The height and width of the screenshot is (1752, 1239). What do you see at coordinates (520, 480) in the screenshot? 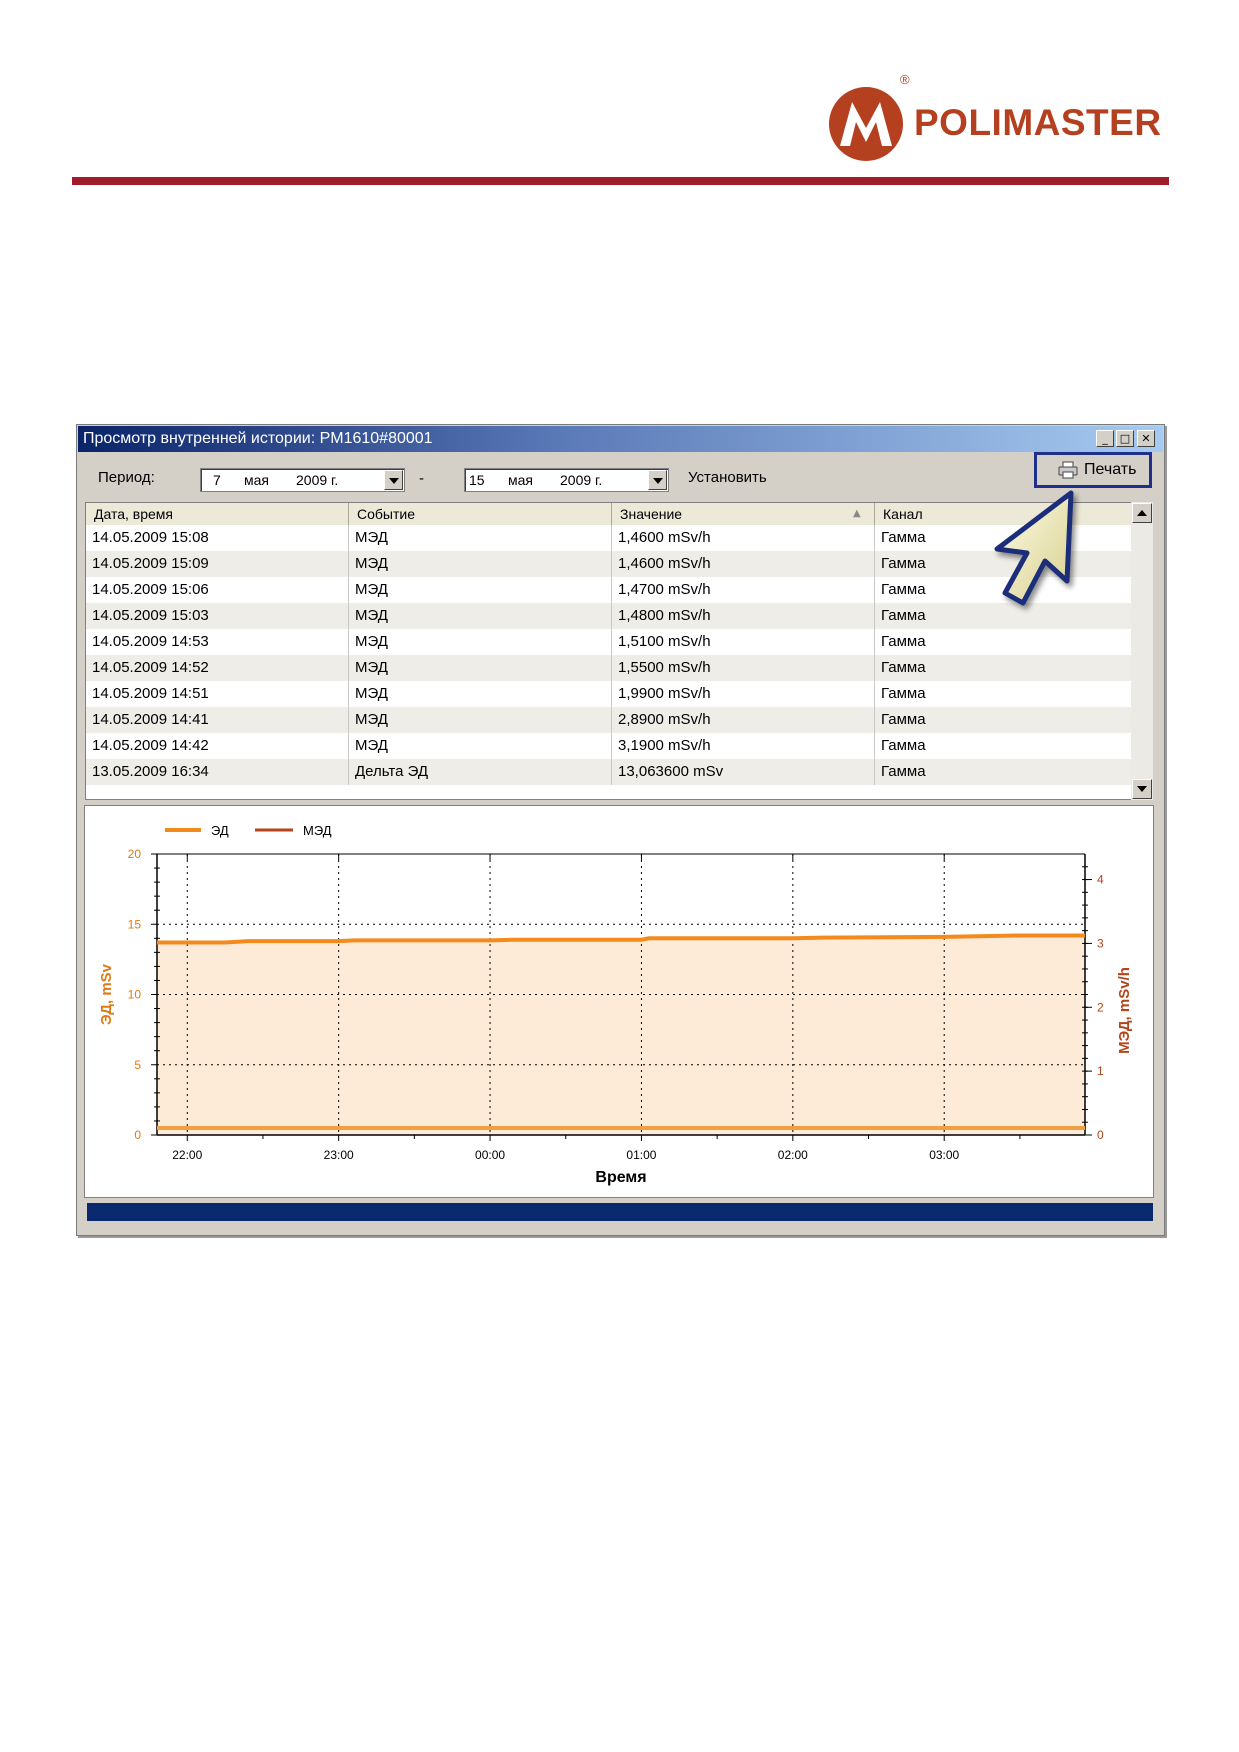
I see `date-to-month: мая` at bounding box center [520, 480].